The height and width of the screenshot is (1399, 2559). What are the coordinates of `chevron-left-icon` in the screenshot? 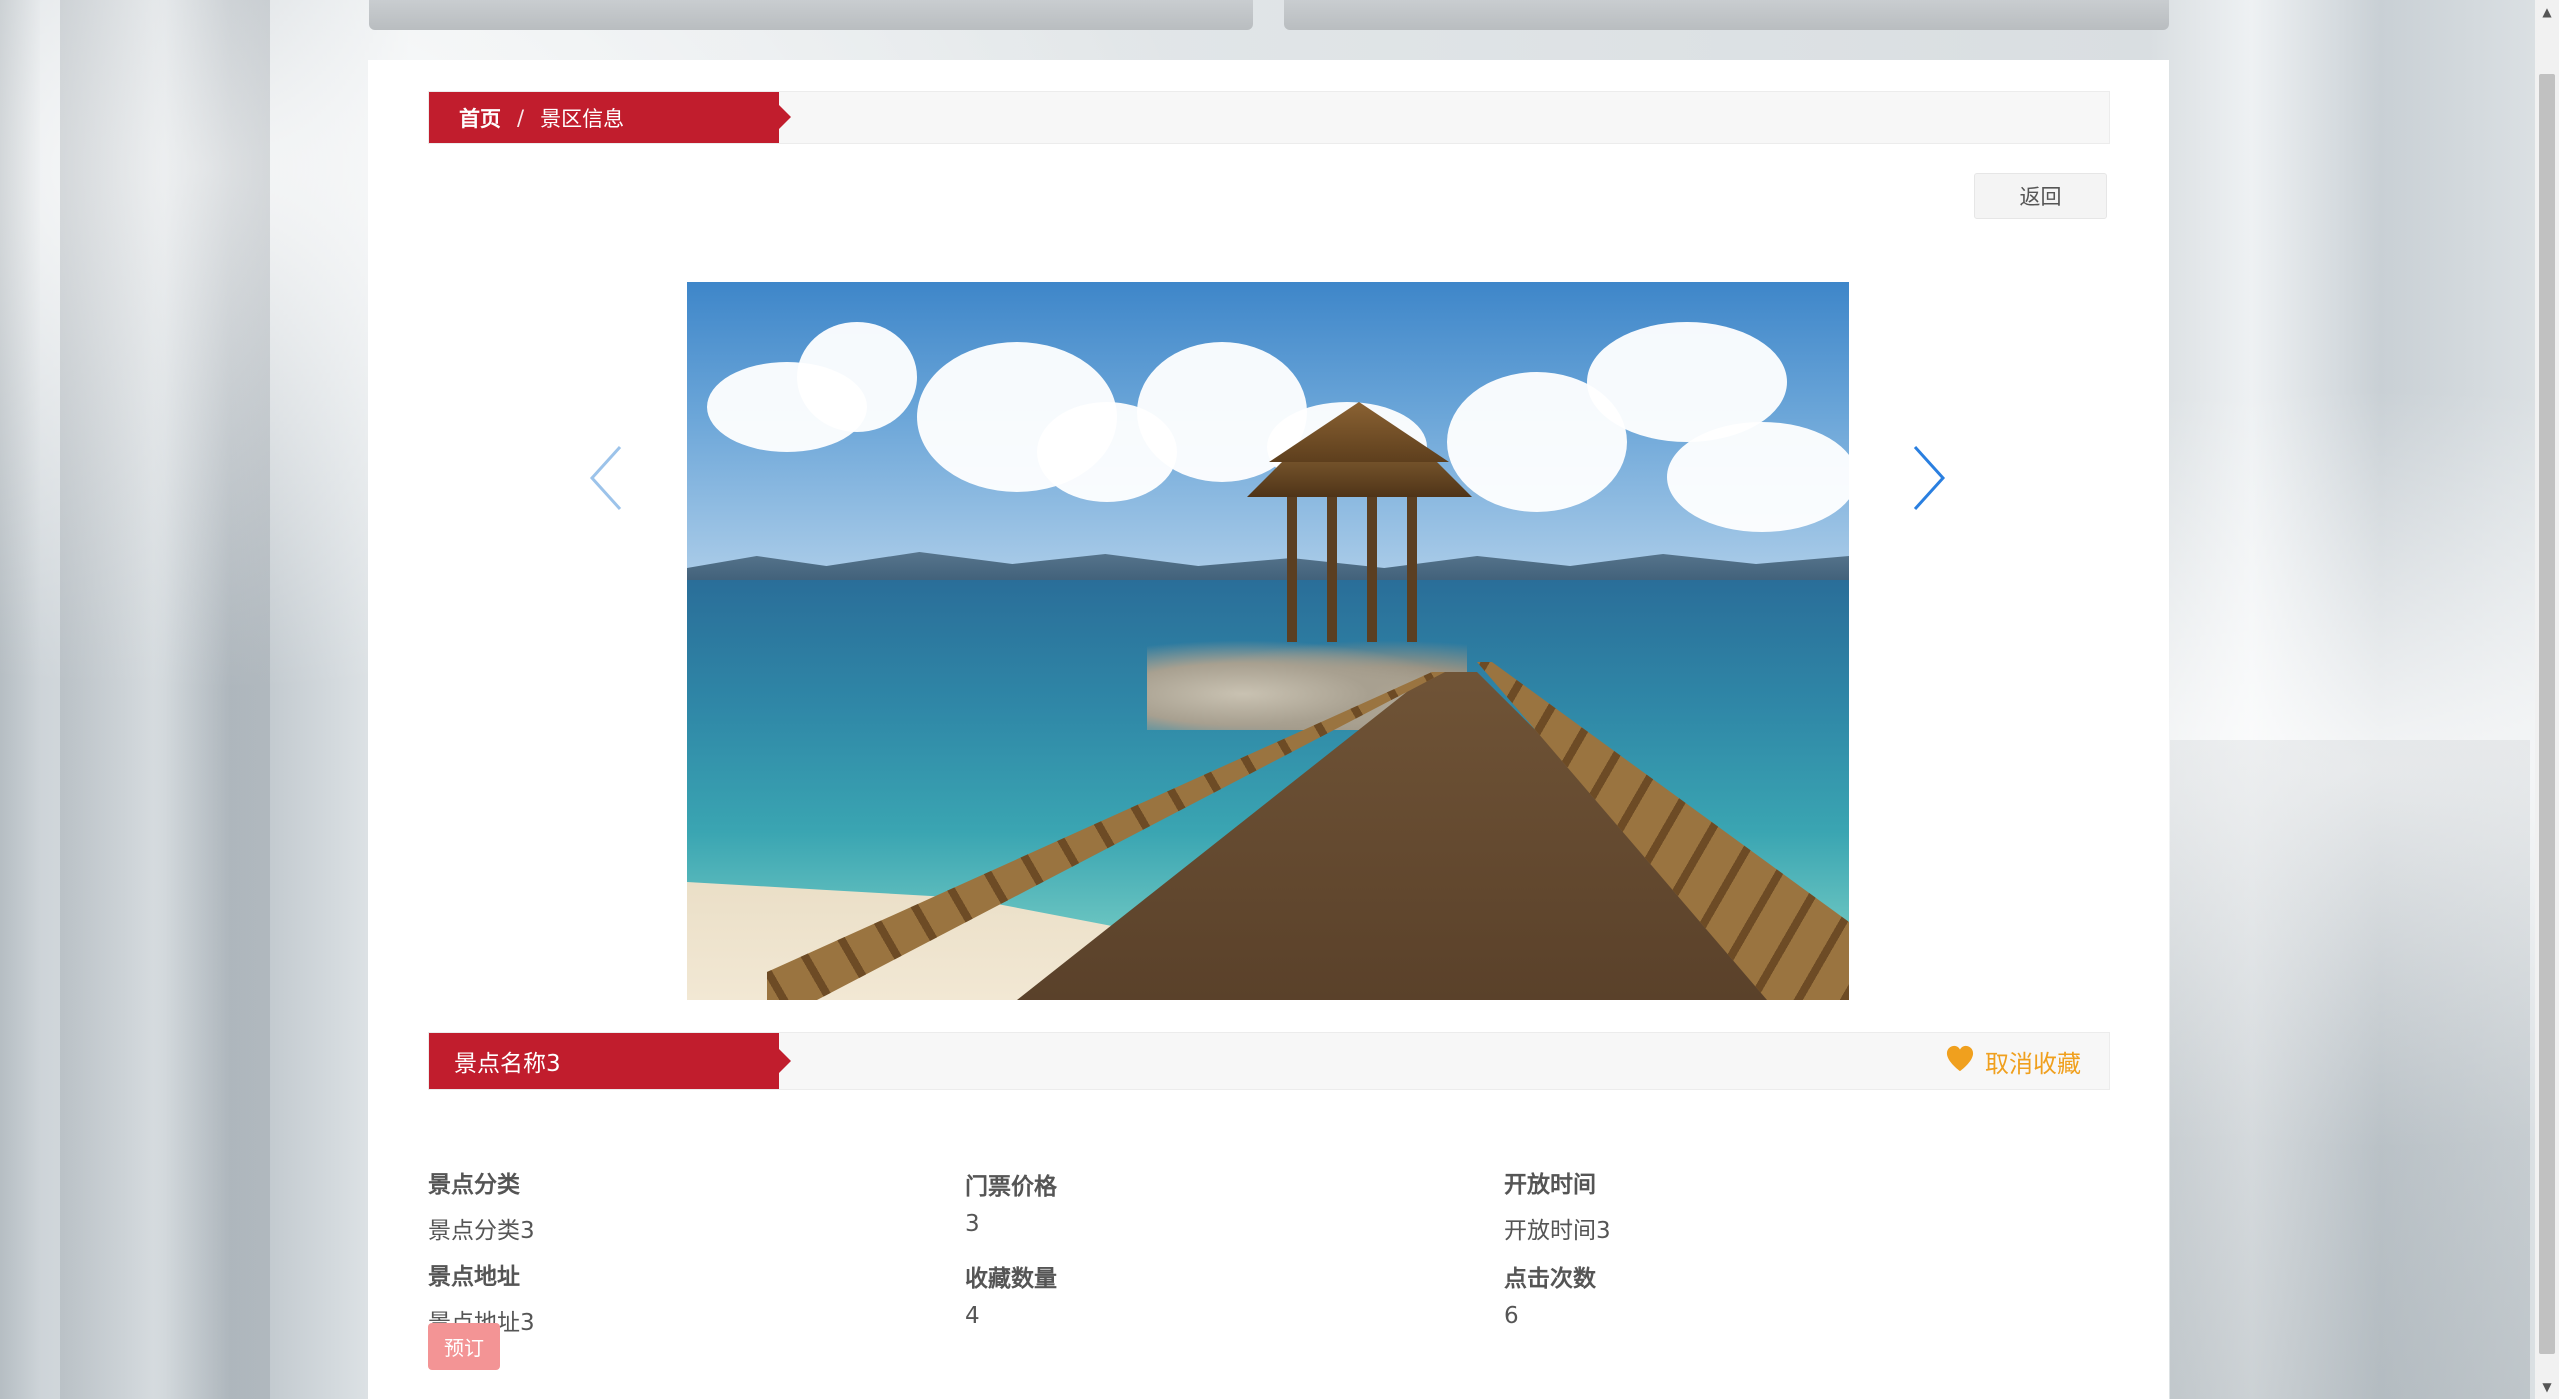 It's located at (606, 478).